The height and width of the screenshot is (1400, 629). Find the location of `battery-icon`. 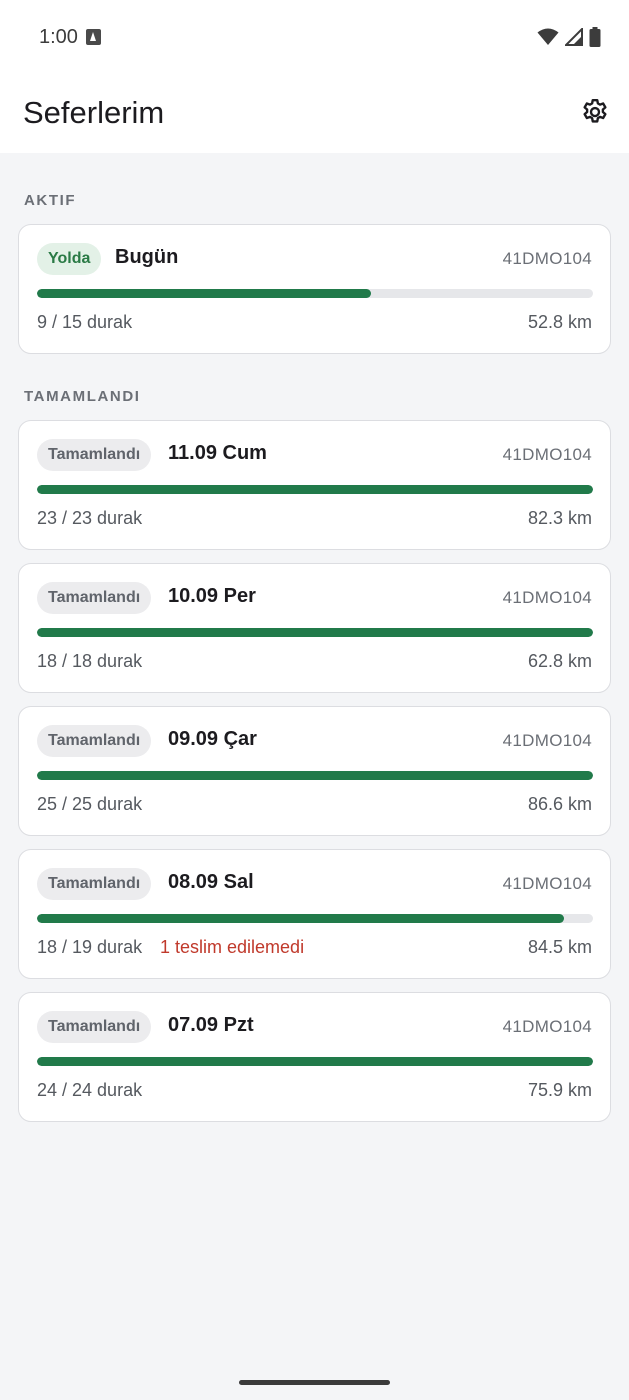

battery-icon is located at coordinates (595, 37).